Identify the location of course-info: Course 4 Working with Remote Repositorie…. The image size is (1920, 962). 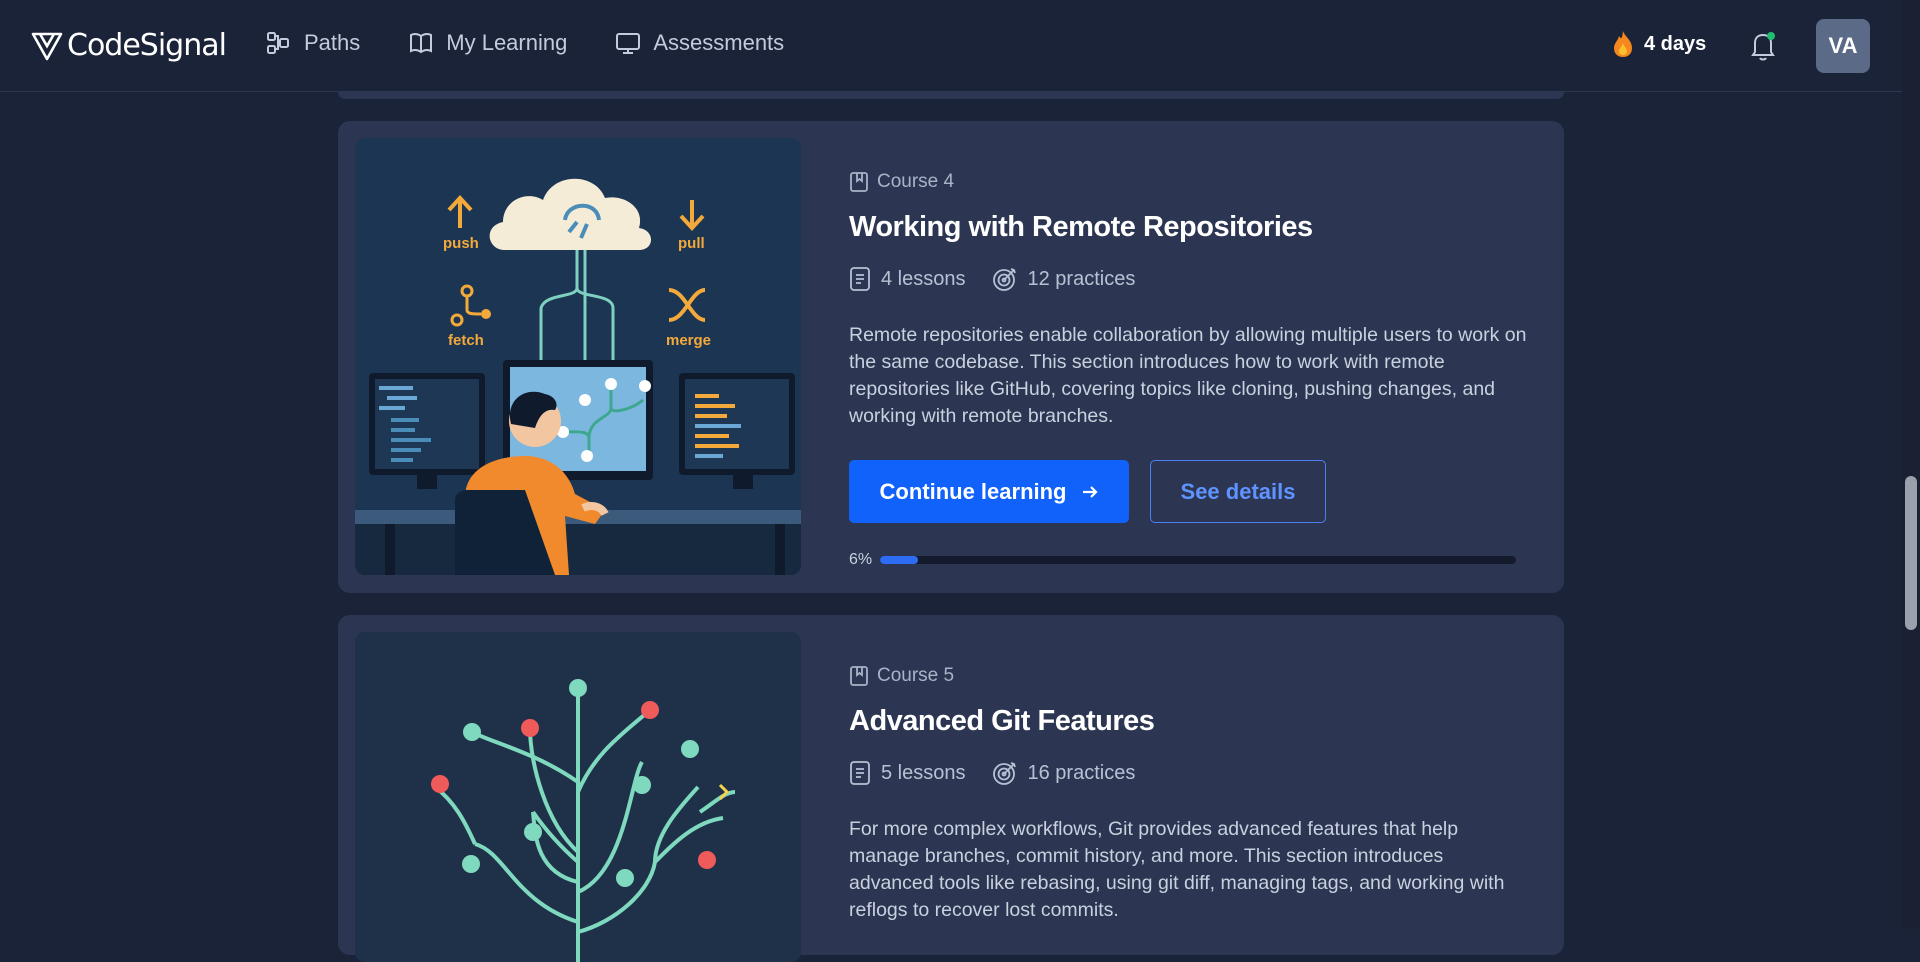
(1189, 370).